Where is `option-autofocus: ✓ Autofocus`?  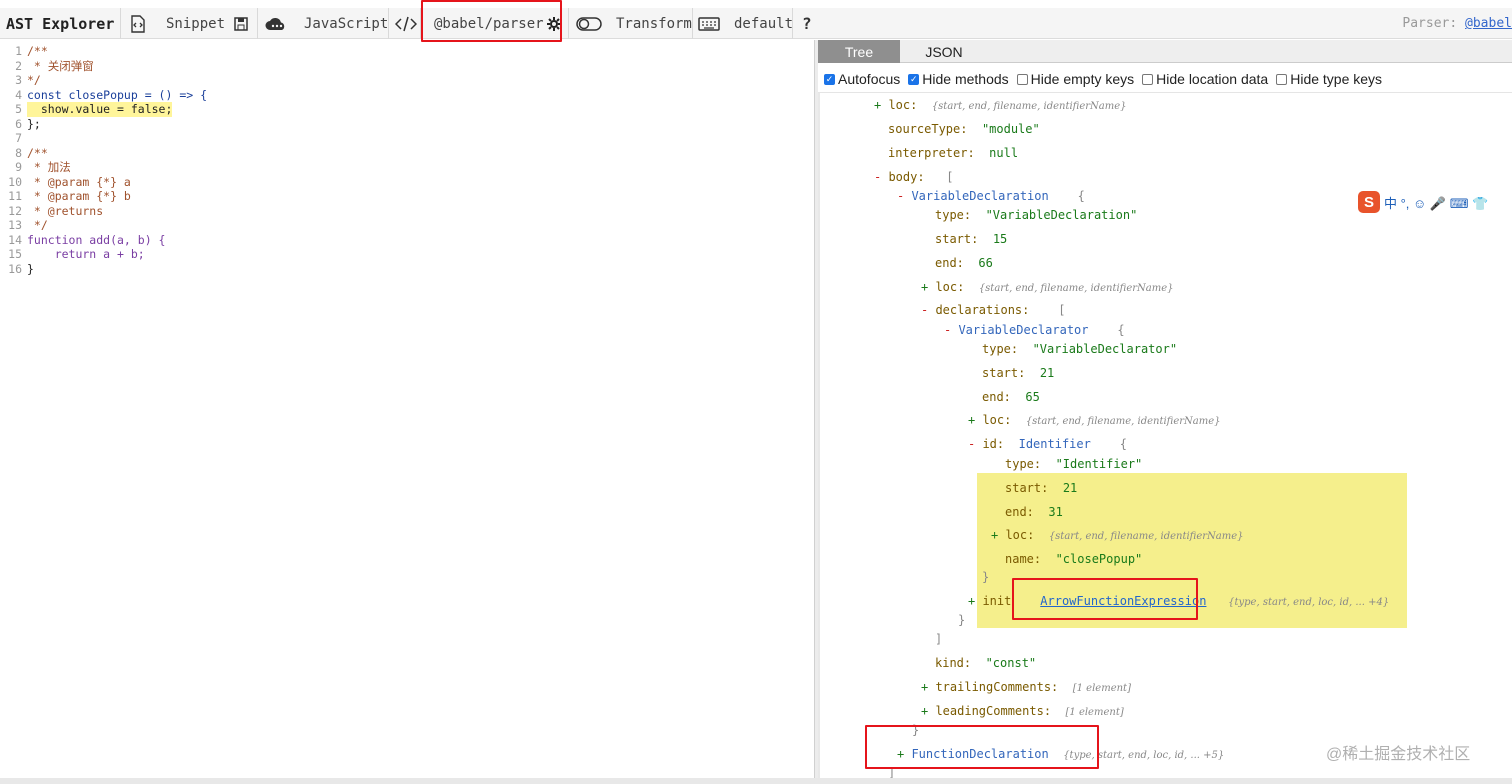
option-autofocus: ✓ Autofocus is located at coordinates (862, 79).